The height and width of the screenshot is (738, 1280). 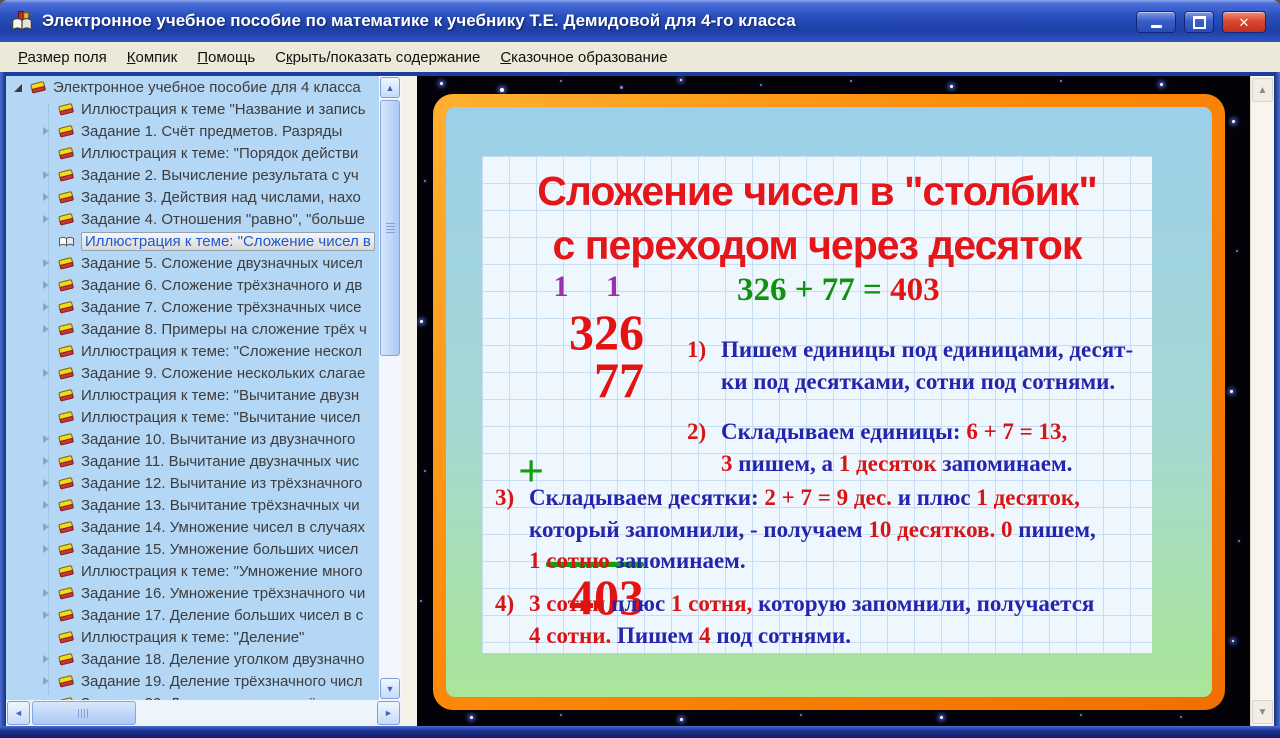 What do you see at coordinates (192, 439) in the screenshot?
I see `tree-item: Задание 10. Вычитание из двузначного` at bounding box center [192, 439].